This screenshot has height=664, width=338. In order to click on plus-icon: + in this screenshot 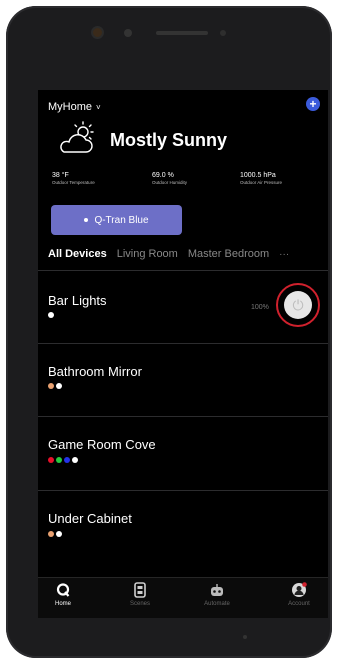, I will do `click(313, 104)`.